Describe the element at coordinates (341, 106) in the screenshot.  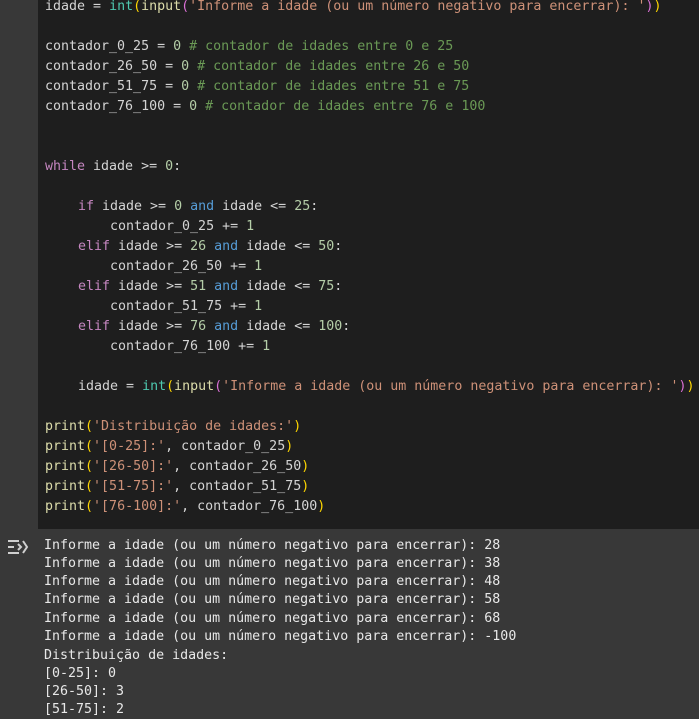
I see `code-comment: # contador de idades entre 76 e 100` at that location.